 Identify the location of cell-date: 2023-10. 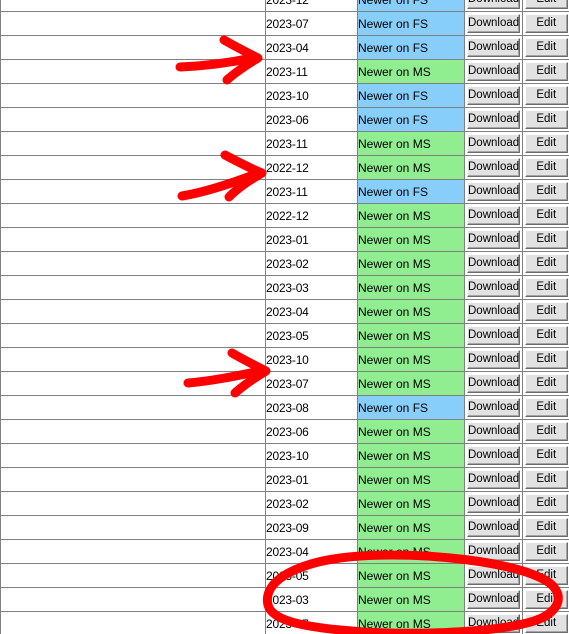
(311, 95).